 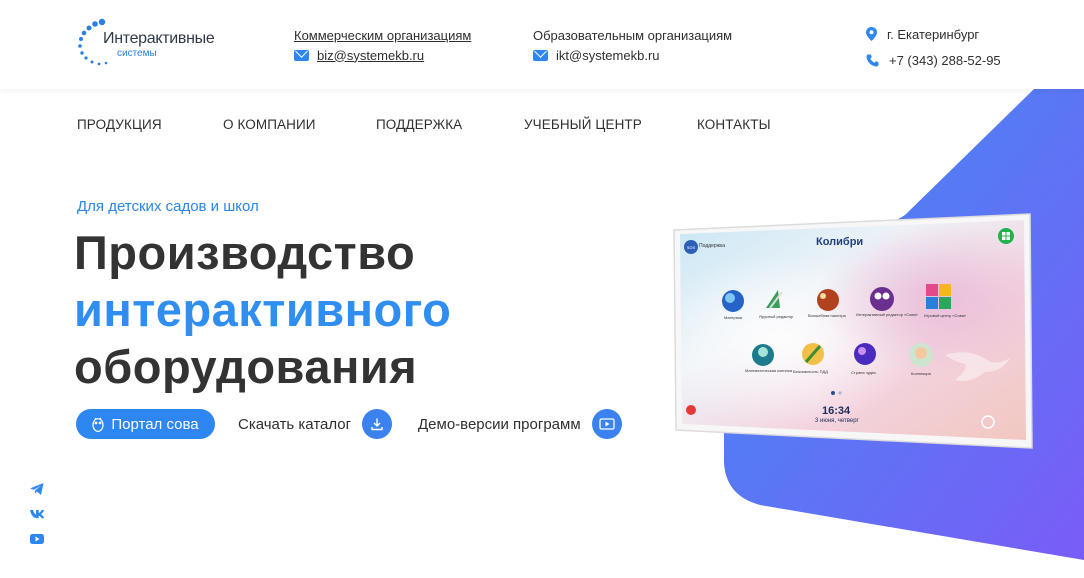 I want to click on app-label: Материки, so click(x=733, y=317).